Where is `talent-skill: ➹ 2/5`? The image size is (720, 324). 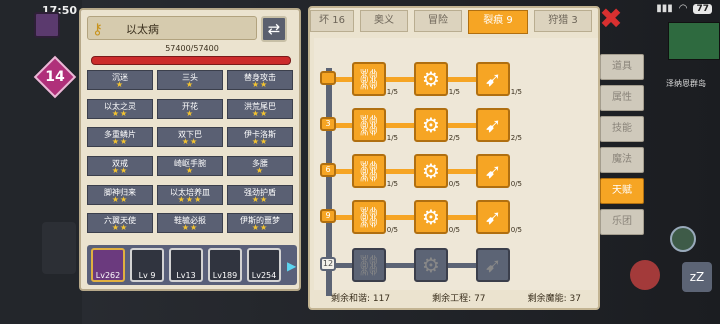 talent-skill: ➹ 2/5 is located at coordinates (499, 125).